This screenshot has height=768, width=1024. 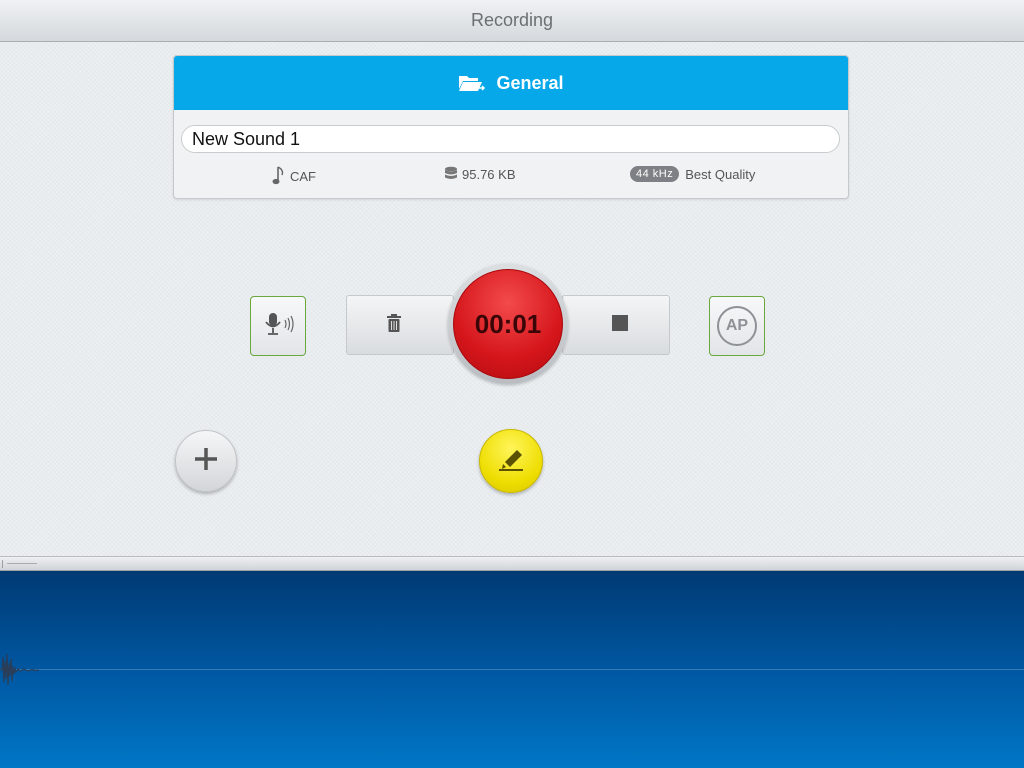 I want to click on ap-icon: AP, so click(x=737, y=326).